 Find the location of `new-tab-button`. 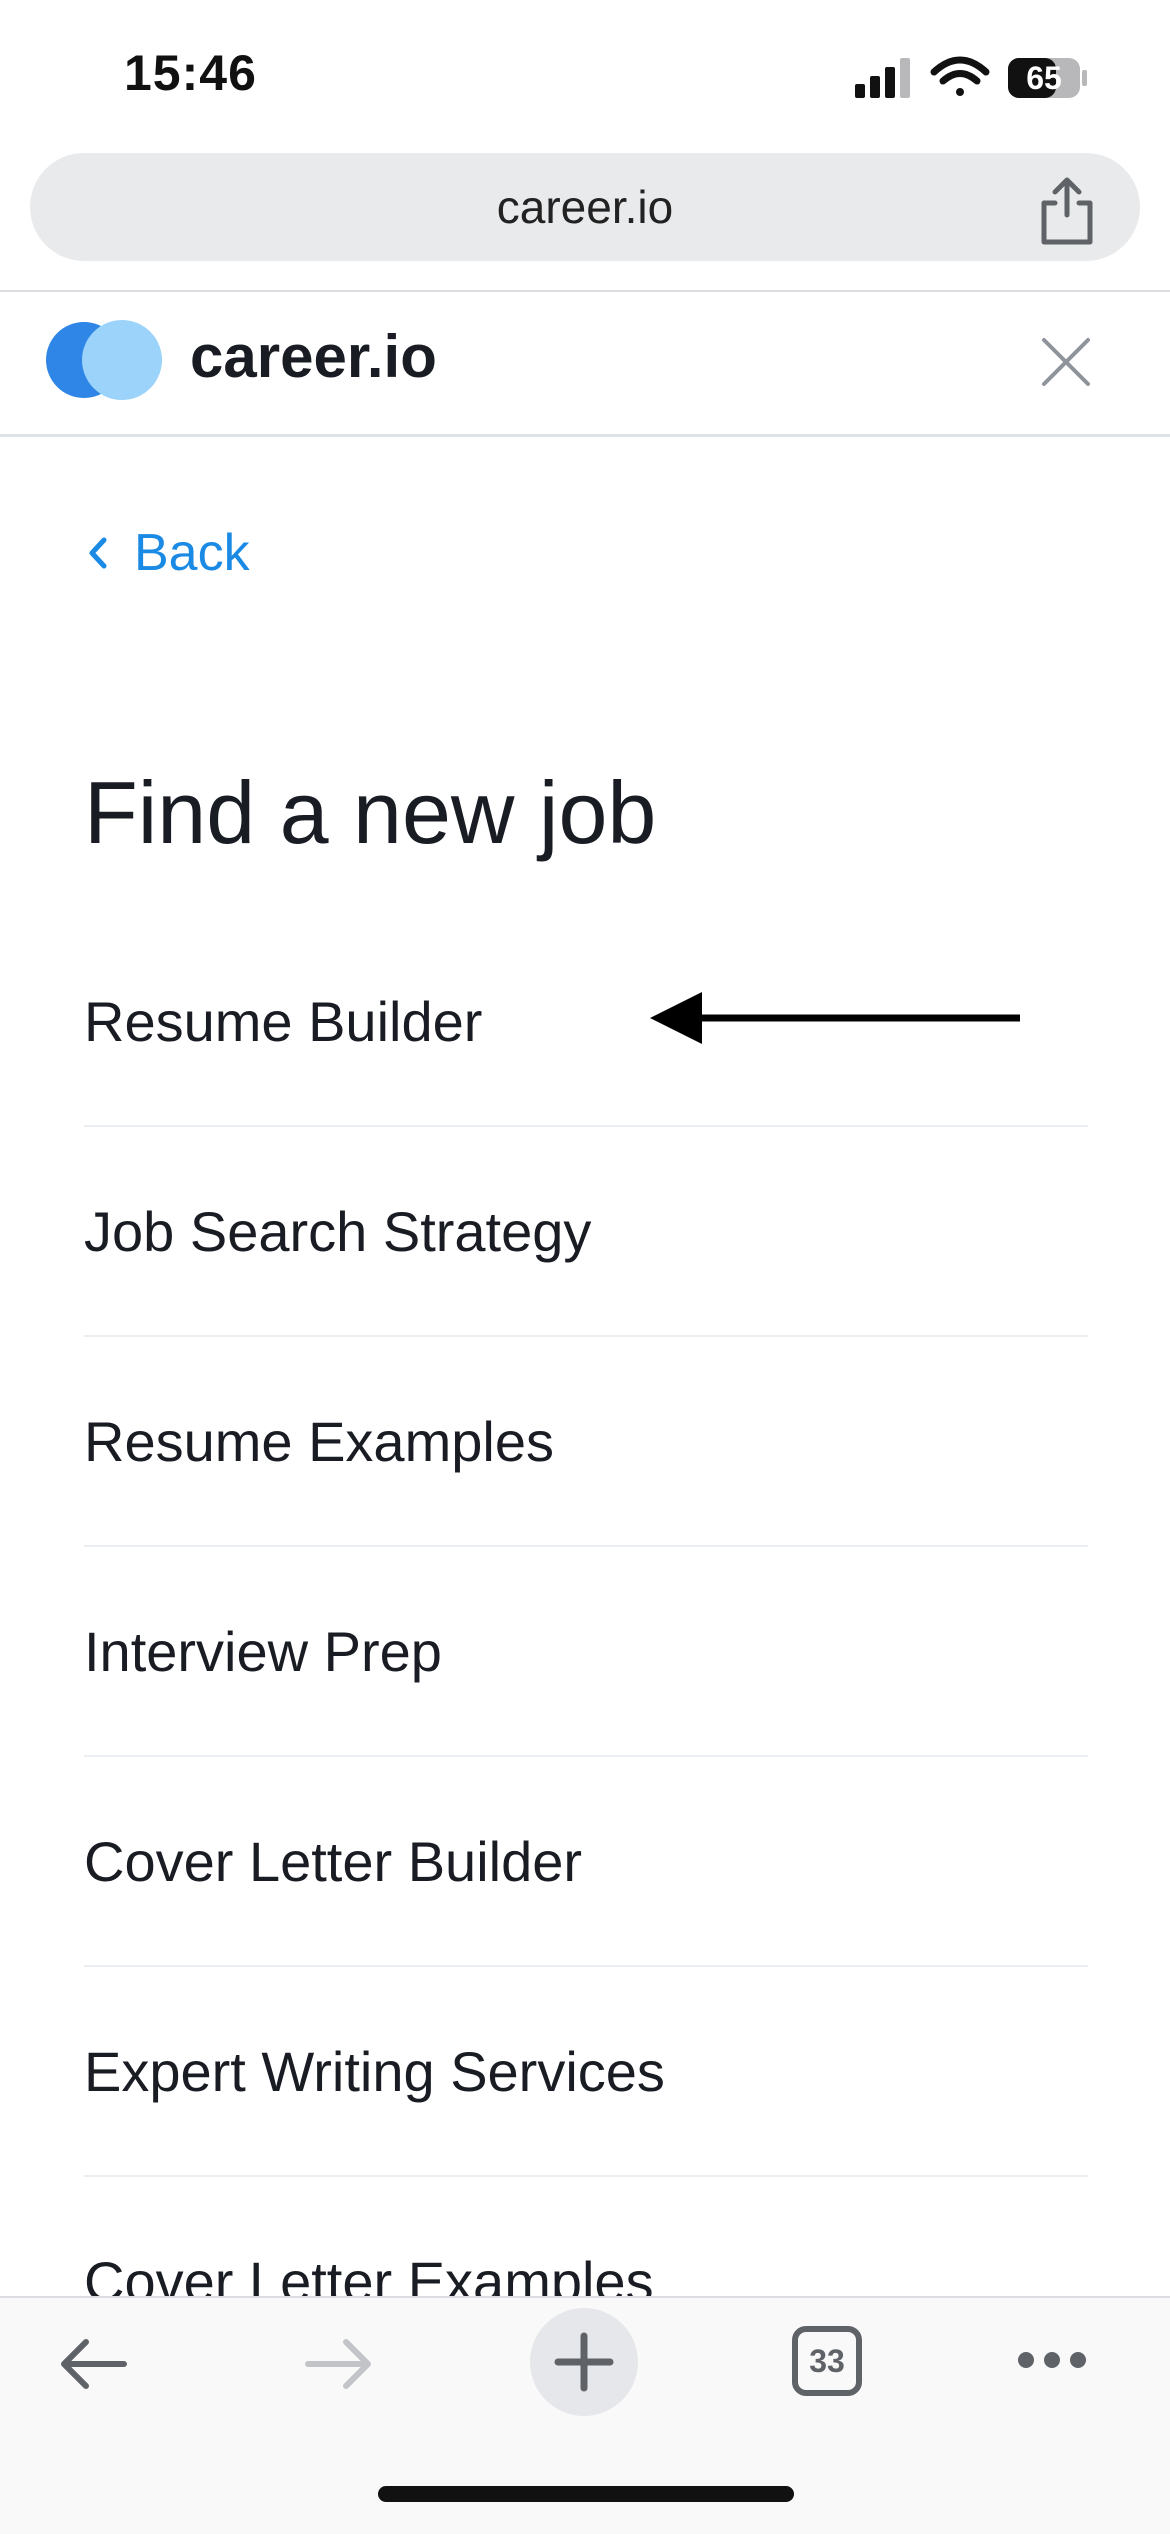

new-tab-button is located at coordinates (584, 2362).